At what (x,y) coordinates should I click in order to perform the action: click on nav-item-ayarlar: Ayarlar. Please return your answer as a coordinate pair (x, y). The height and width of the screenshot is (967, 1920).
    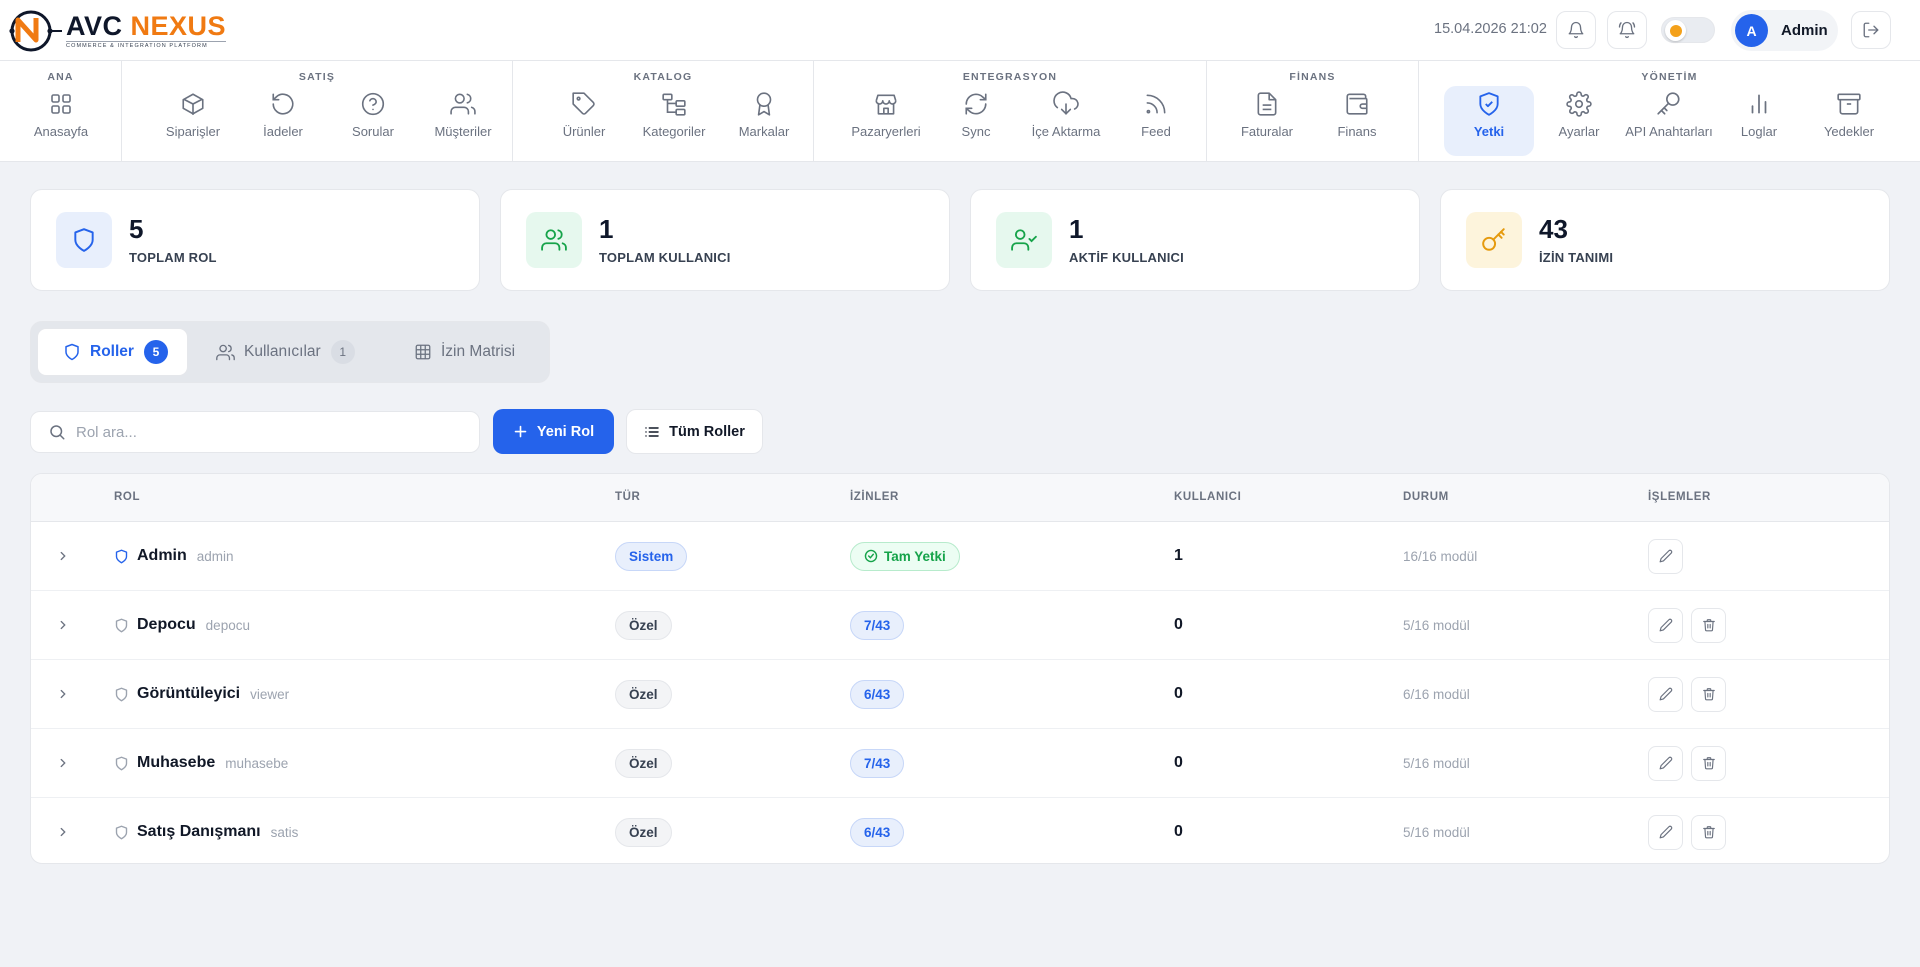
    Looking at the image, I should click on (1579, 121).